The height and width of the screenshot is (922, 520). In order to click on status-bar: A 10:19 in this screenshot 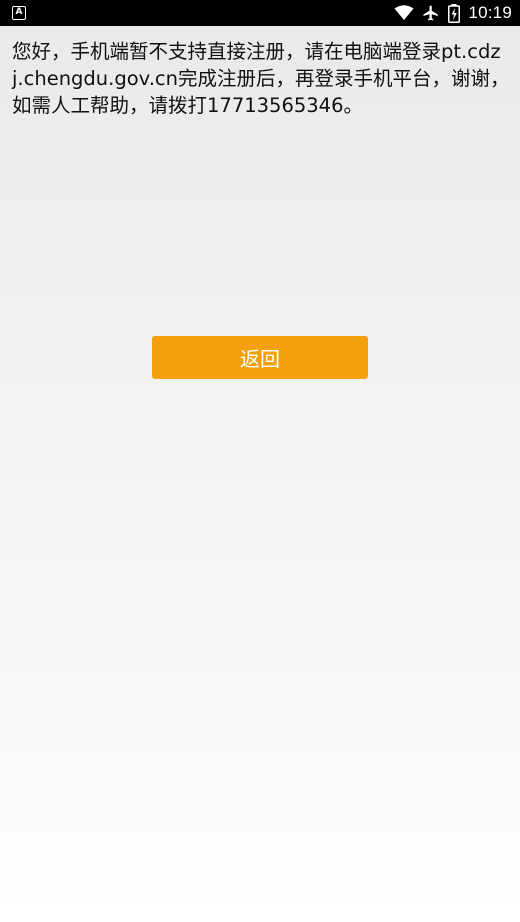, I will do `click(260, 13)`.